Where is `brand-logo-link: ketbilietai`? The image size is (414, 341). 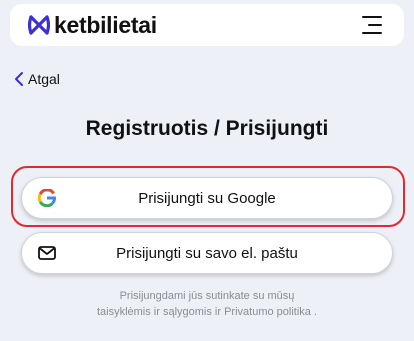
brand-logo-link: ketbilietai is located at coordinates (92, 25).